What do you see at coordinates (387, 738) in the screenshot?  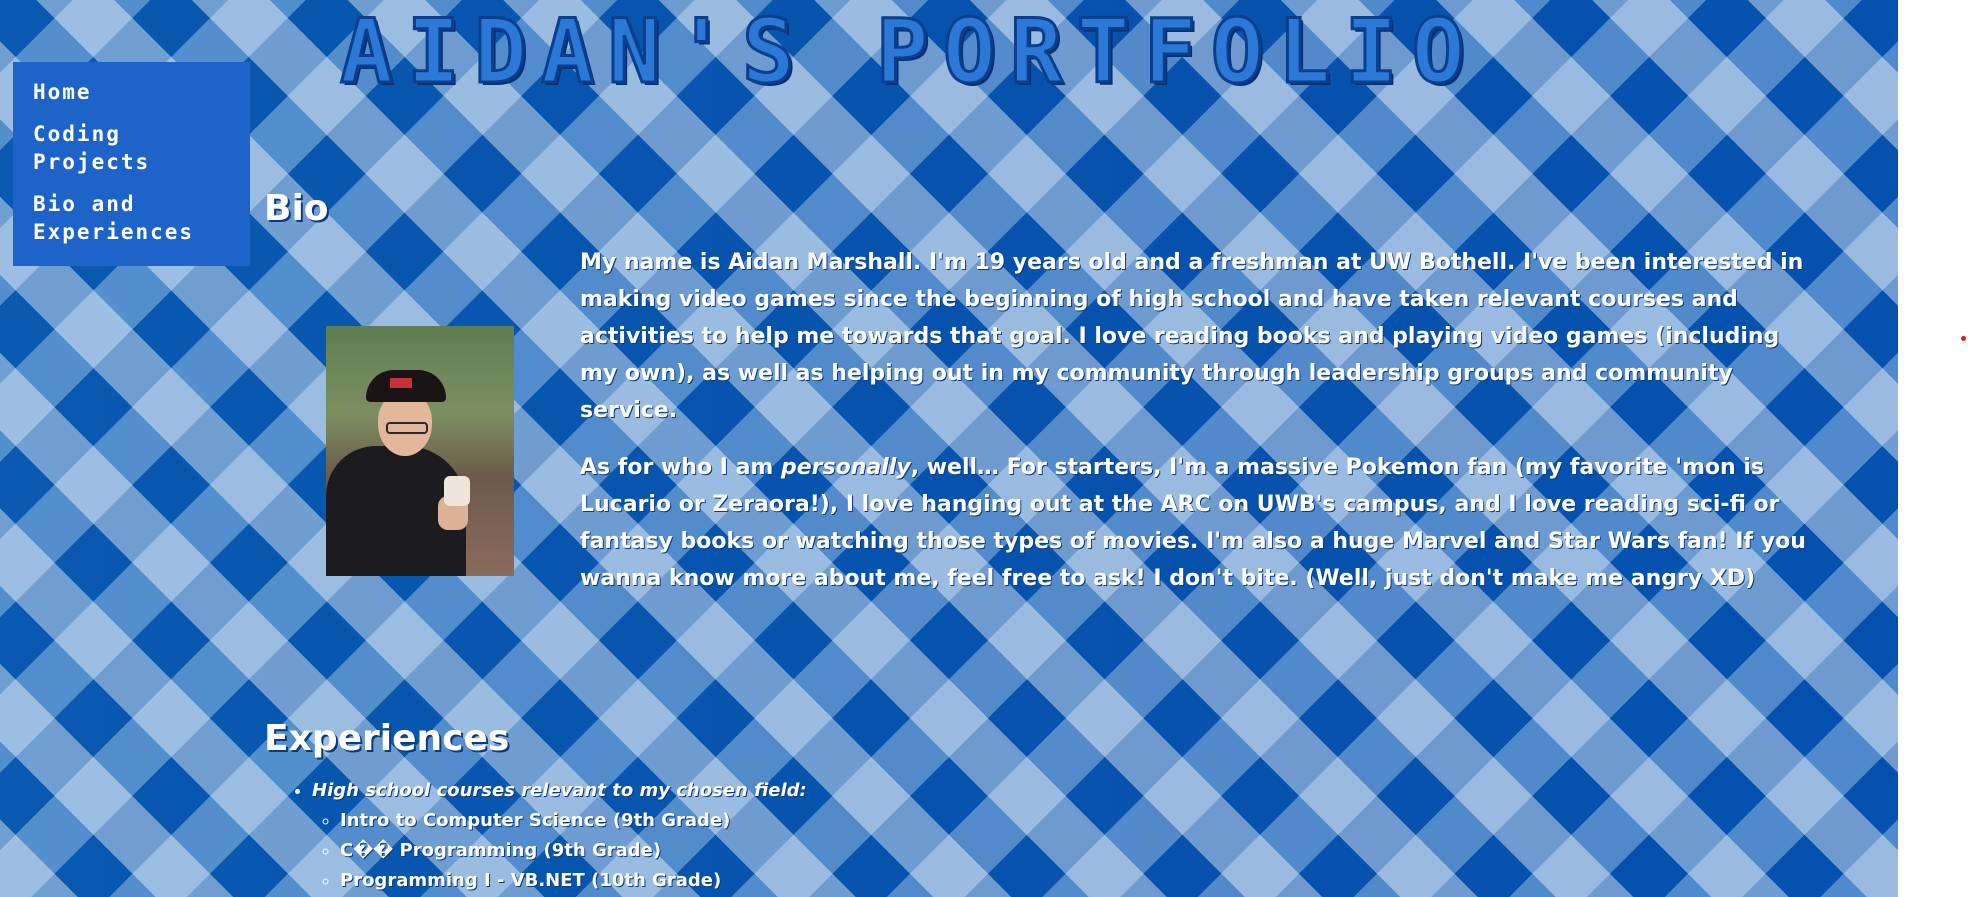 I see `experiences-heading: Experiences` at bounding box center [387, 738].